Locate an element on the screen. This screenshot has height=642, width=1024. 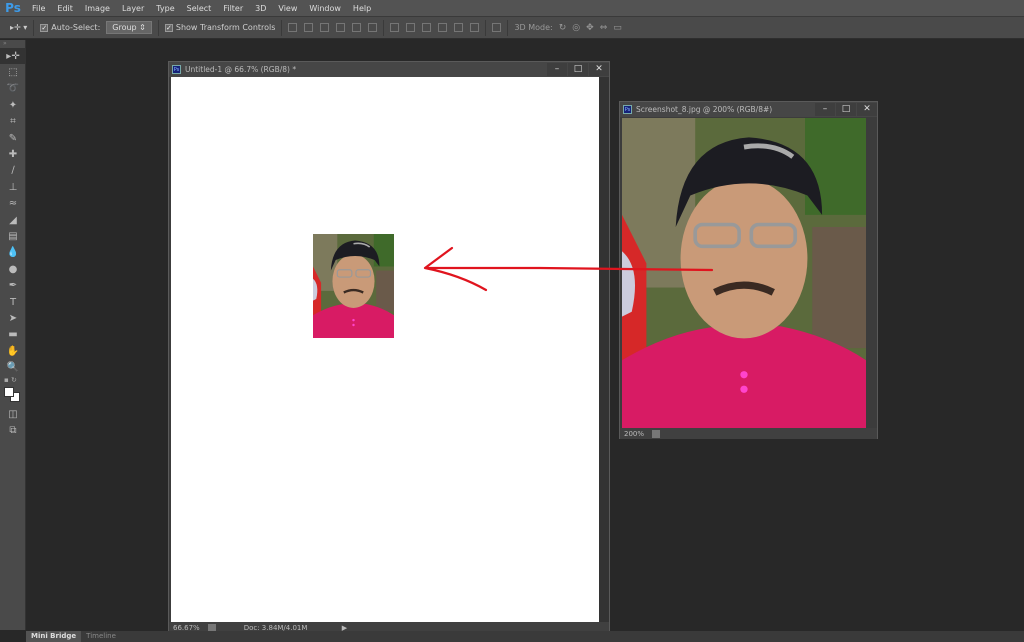
panel-tab-mini-bridge: Mini Bridge is located at coordinates (54, 636).